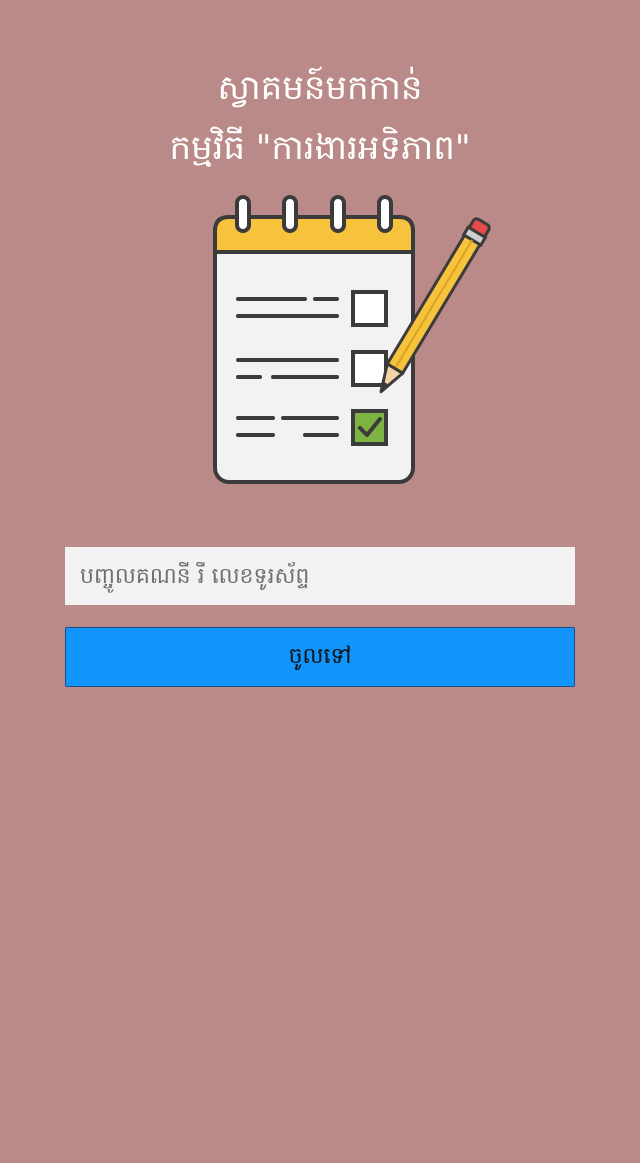 This screenshot has height=1163, width=640. I want to click on account-or-phone-input, so click(320, 576).